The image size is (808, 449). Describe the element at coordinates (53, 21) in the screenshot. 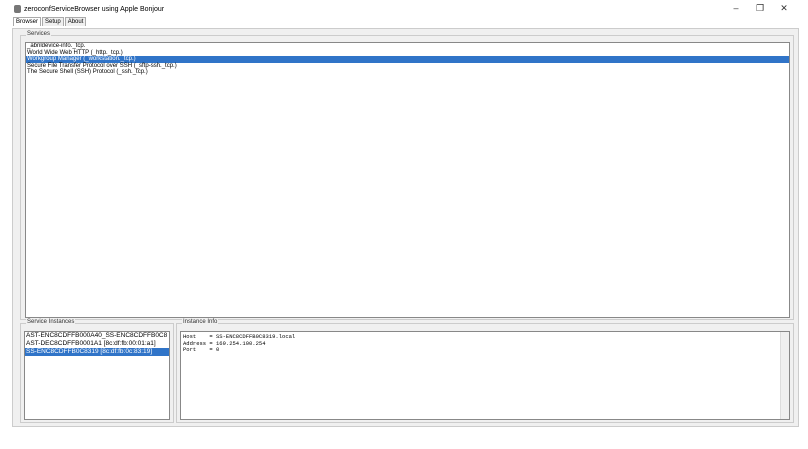

I see `tab-setup: Setup` at that location.